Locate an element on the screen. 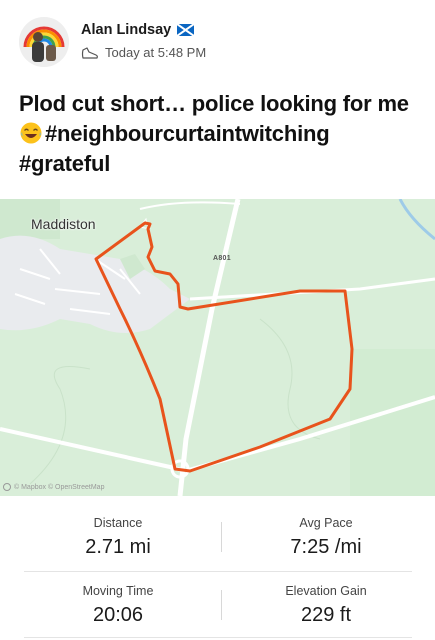  title-text: Plod cut short… police looking for me is located at coordinates (214, 103).